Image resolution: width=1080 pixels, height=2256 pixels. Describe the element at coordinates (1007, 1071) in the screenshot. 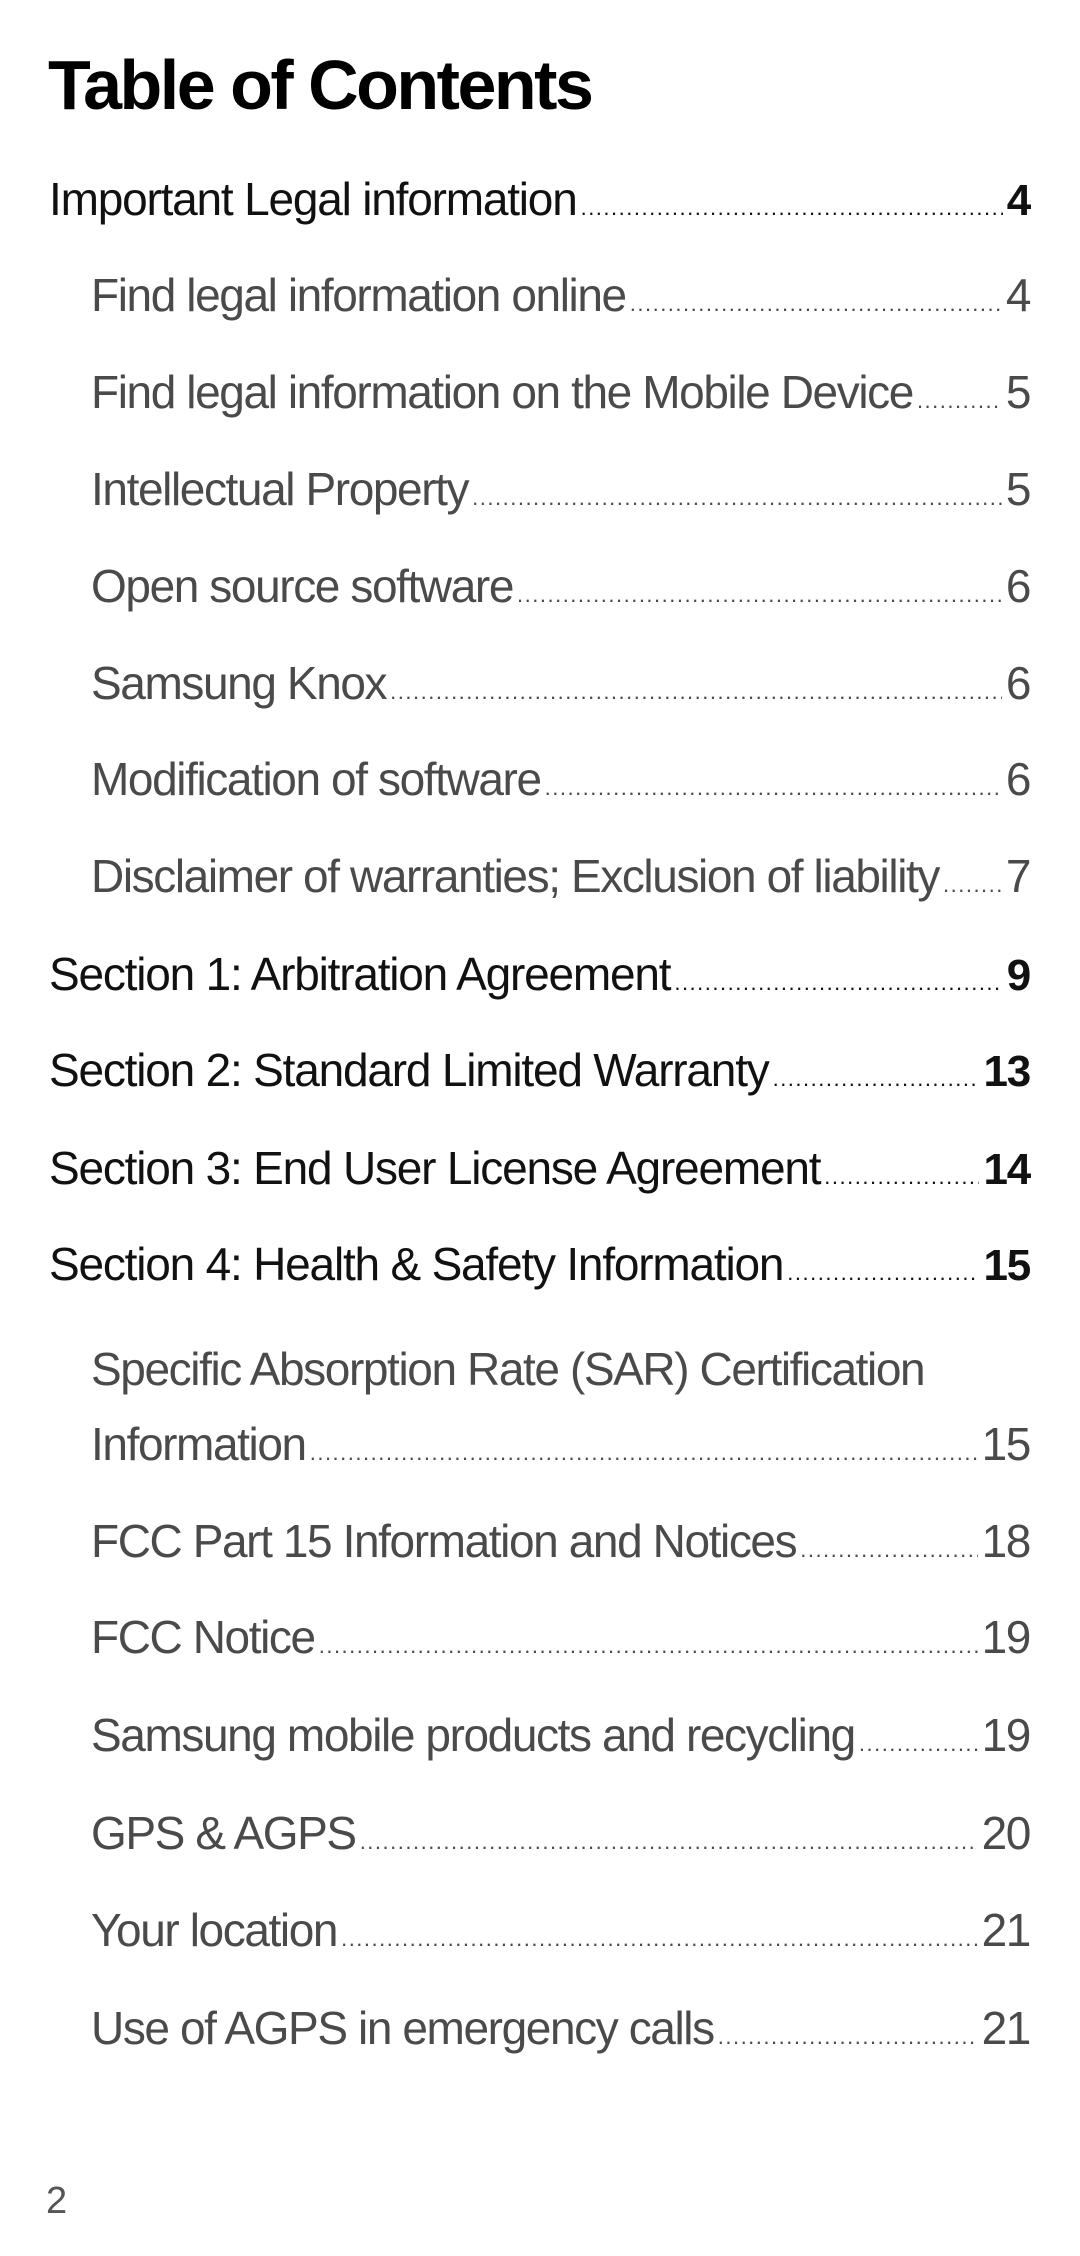

I see `toc-entry-page: 13` at that location.